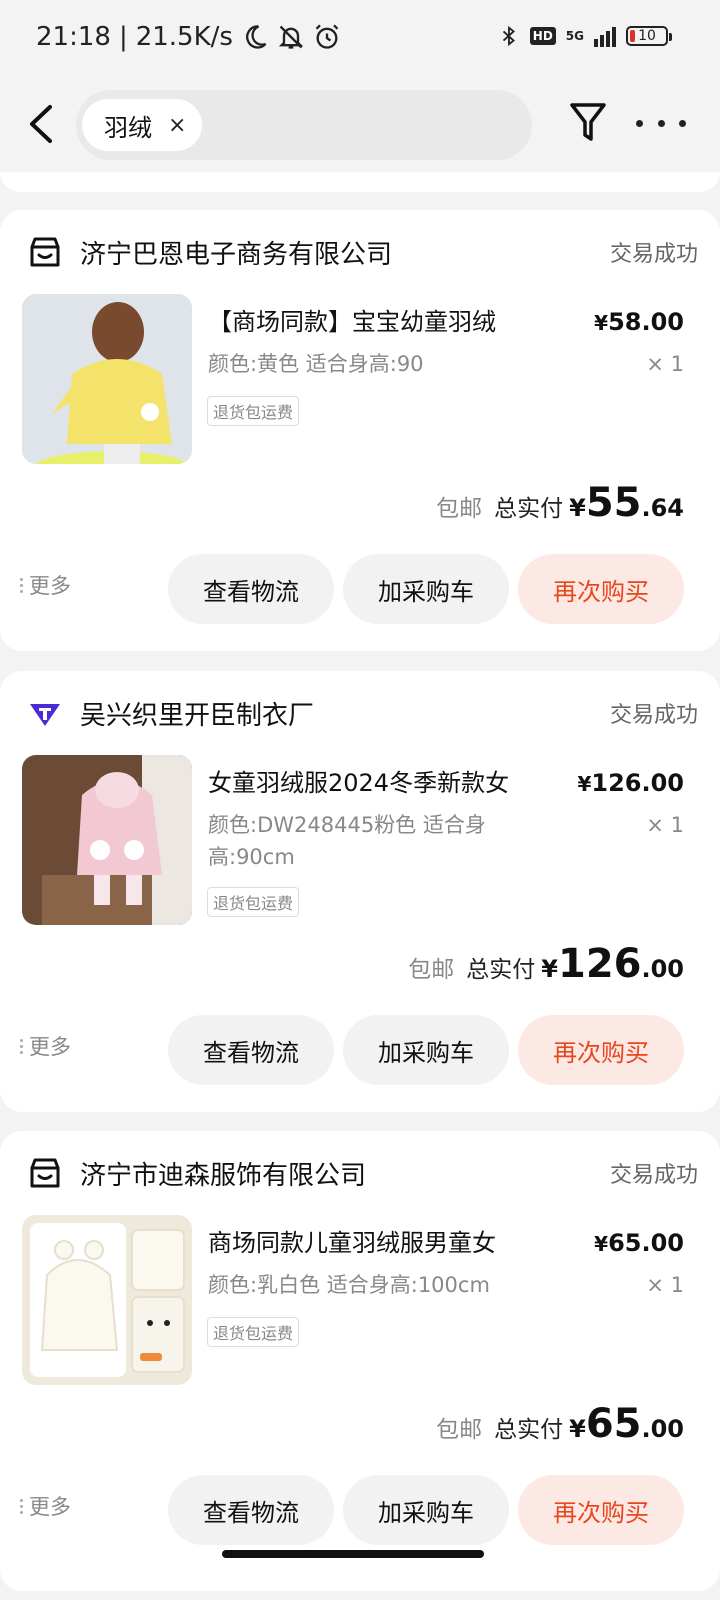 This screenshot has width=720, height=1600. Describe the element at coordinates (349, 1285) in the screenshot. I see `product-spec: 颜色:乳白色 适合身高:100cm` at that location.